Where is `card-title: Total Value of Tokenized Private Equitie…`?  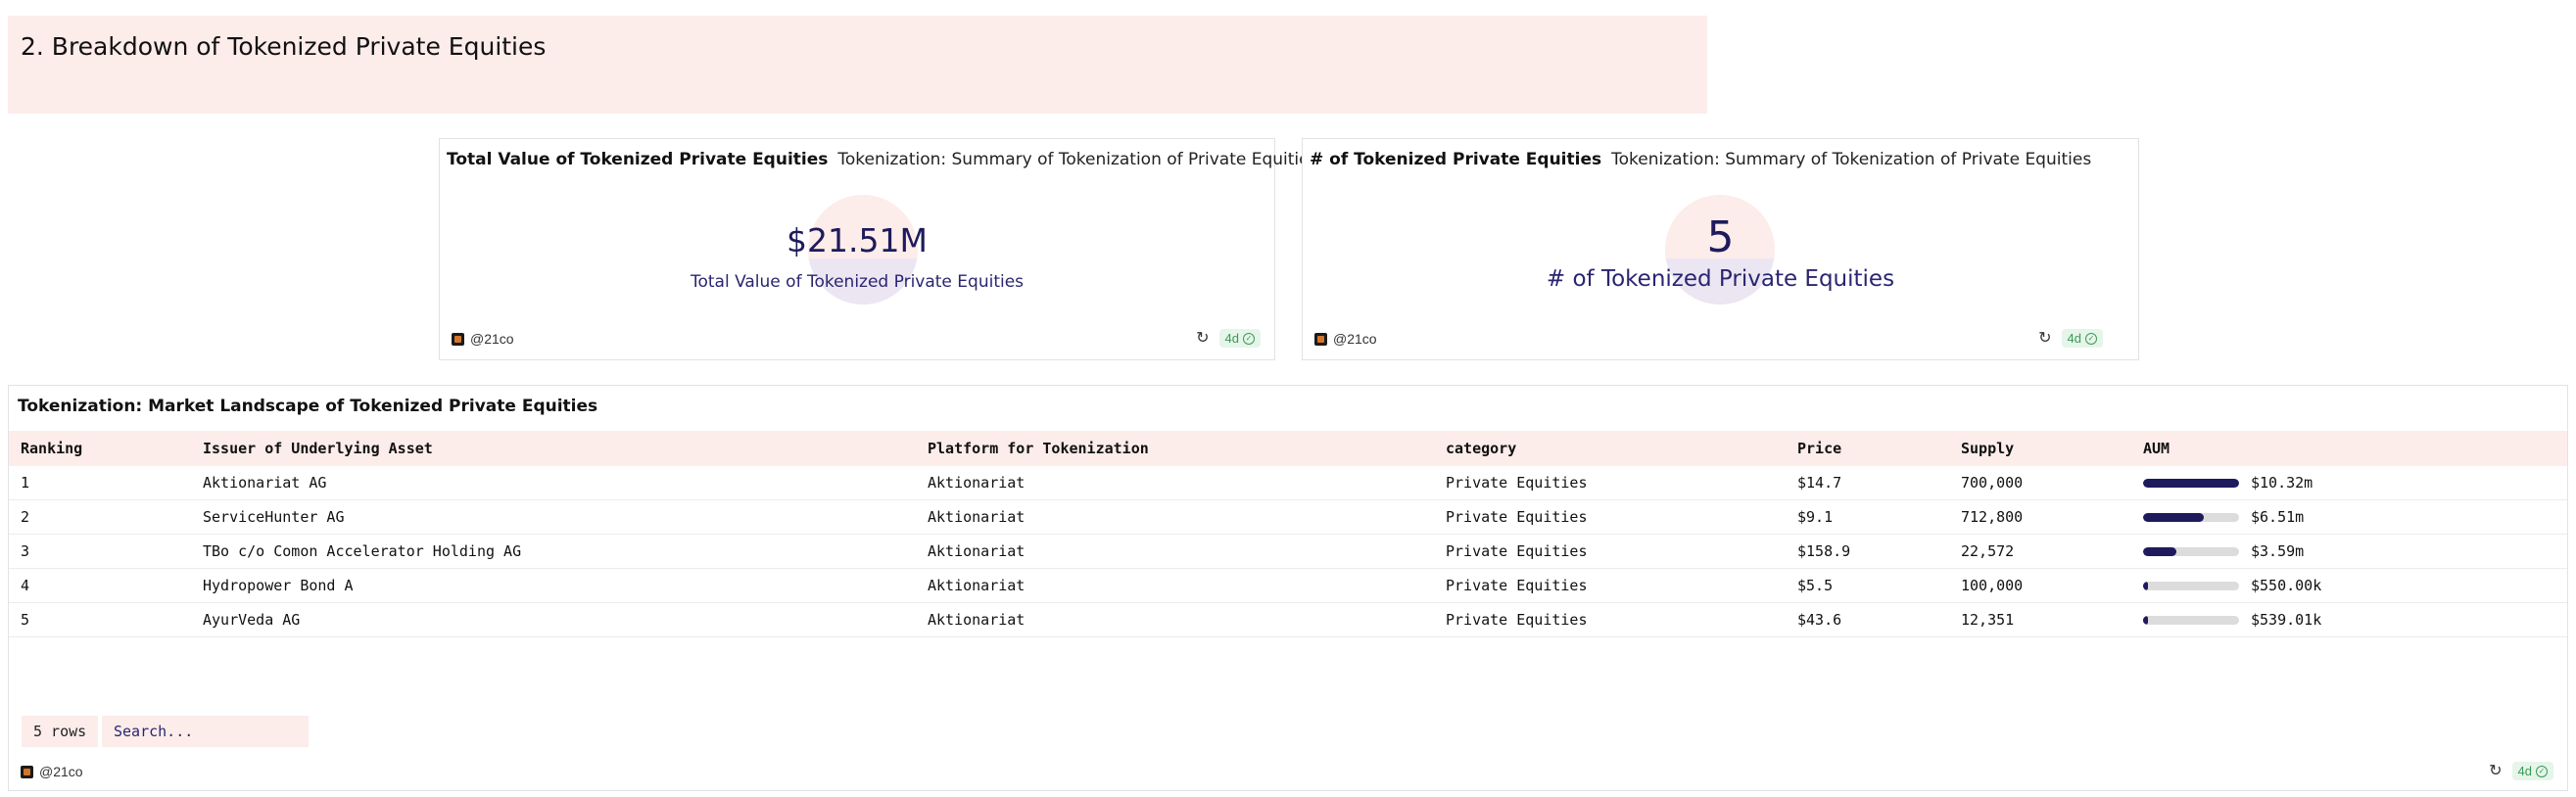 card-title: Total Value of Tokenized Private Equitie… is located at coordinates (882, 159).